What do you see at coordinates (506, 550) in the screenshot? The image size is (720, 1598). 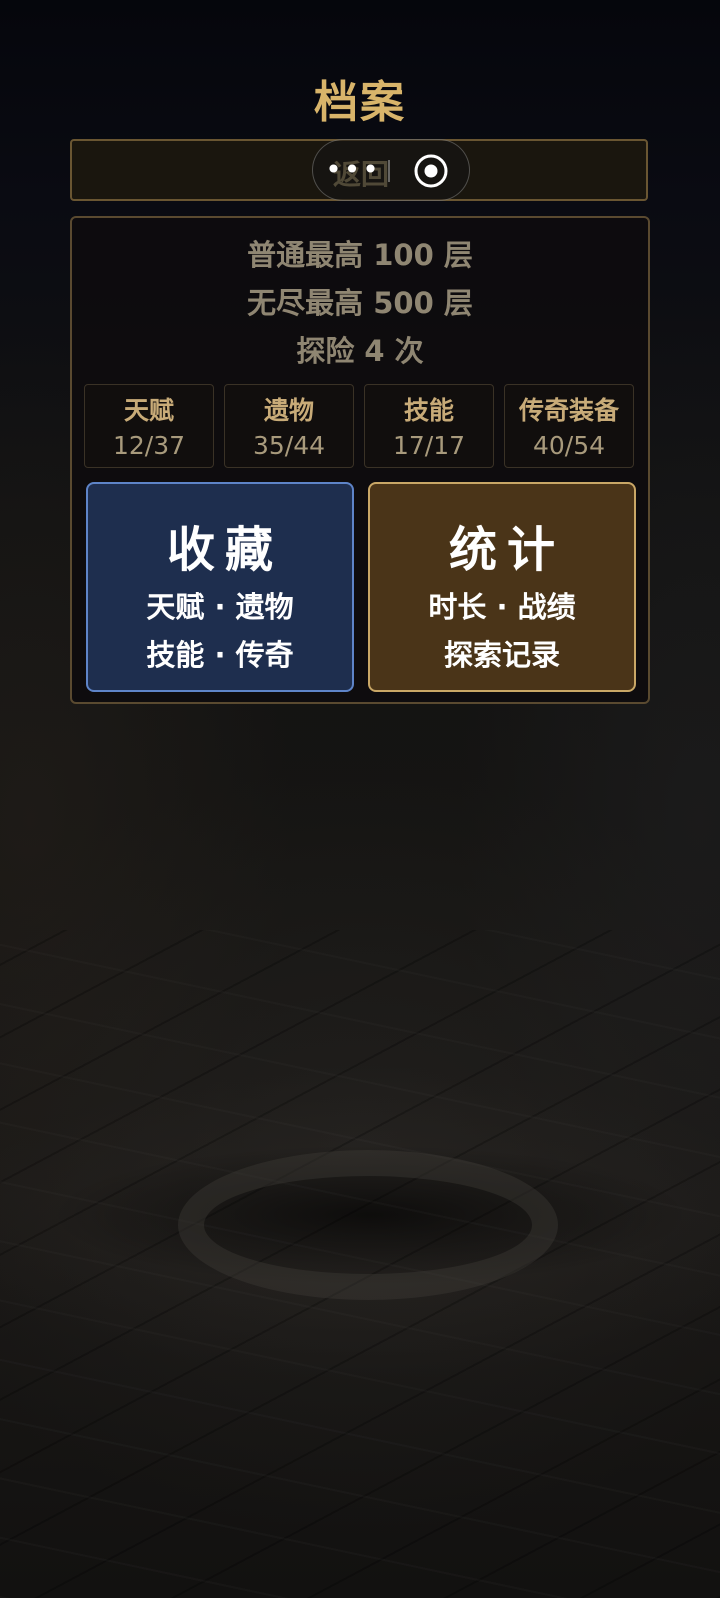 I see `statistics-title: 统计` at bounding box center [506, 550].